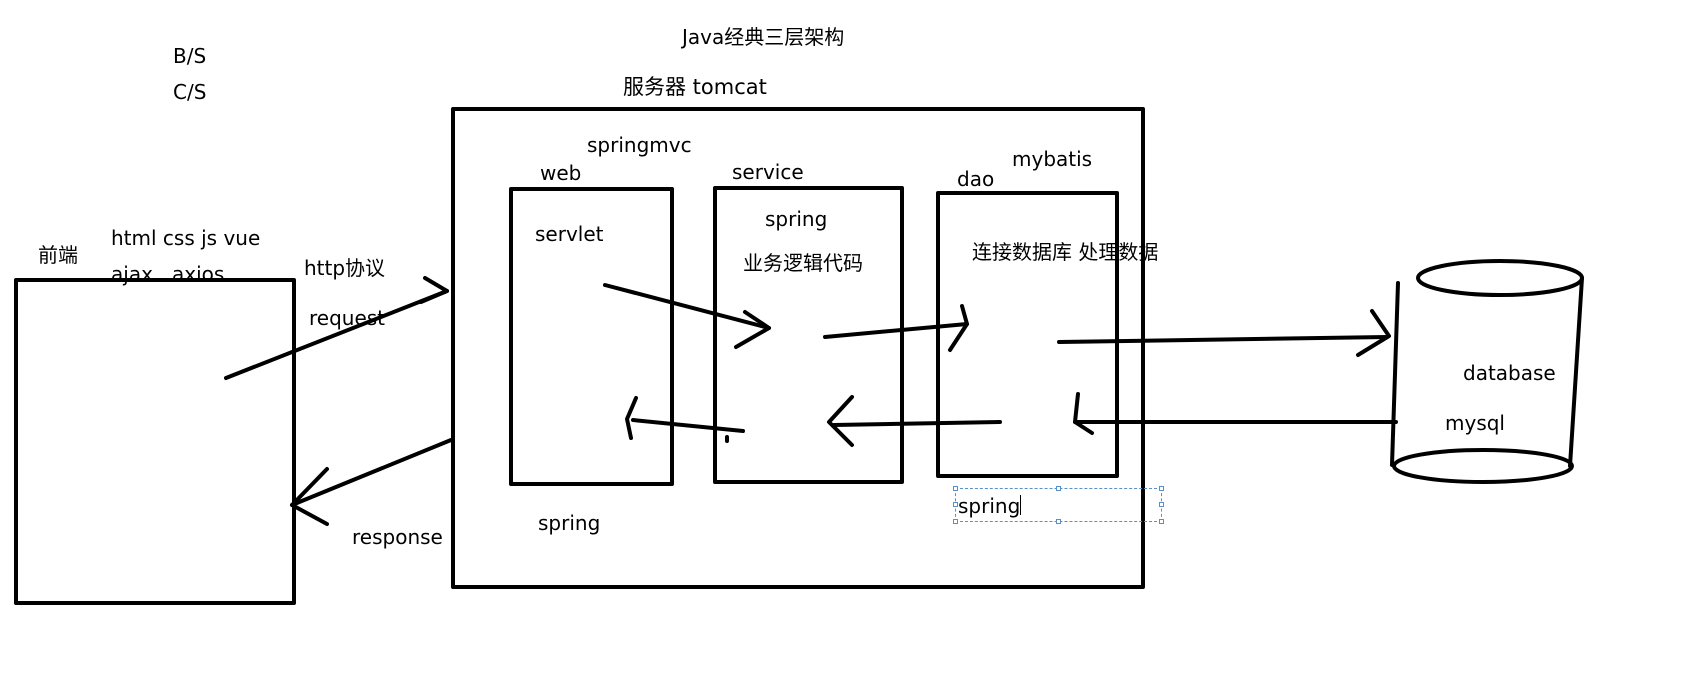 This screenshot has height=687, width=1704. Describe the element at coordinates (1058, 505) in the screenshot. I see `text-edit-box: spring` at that location.